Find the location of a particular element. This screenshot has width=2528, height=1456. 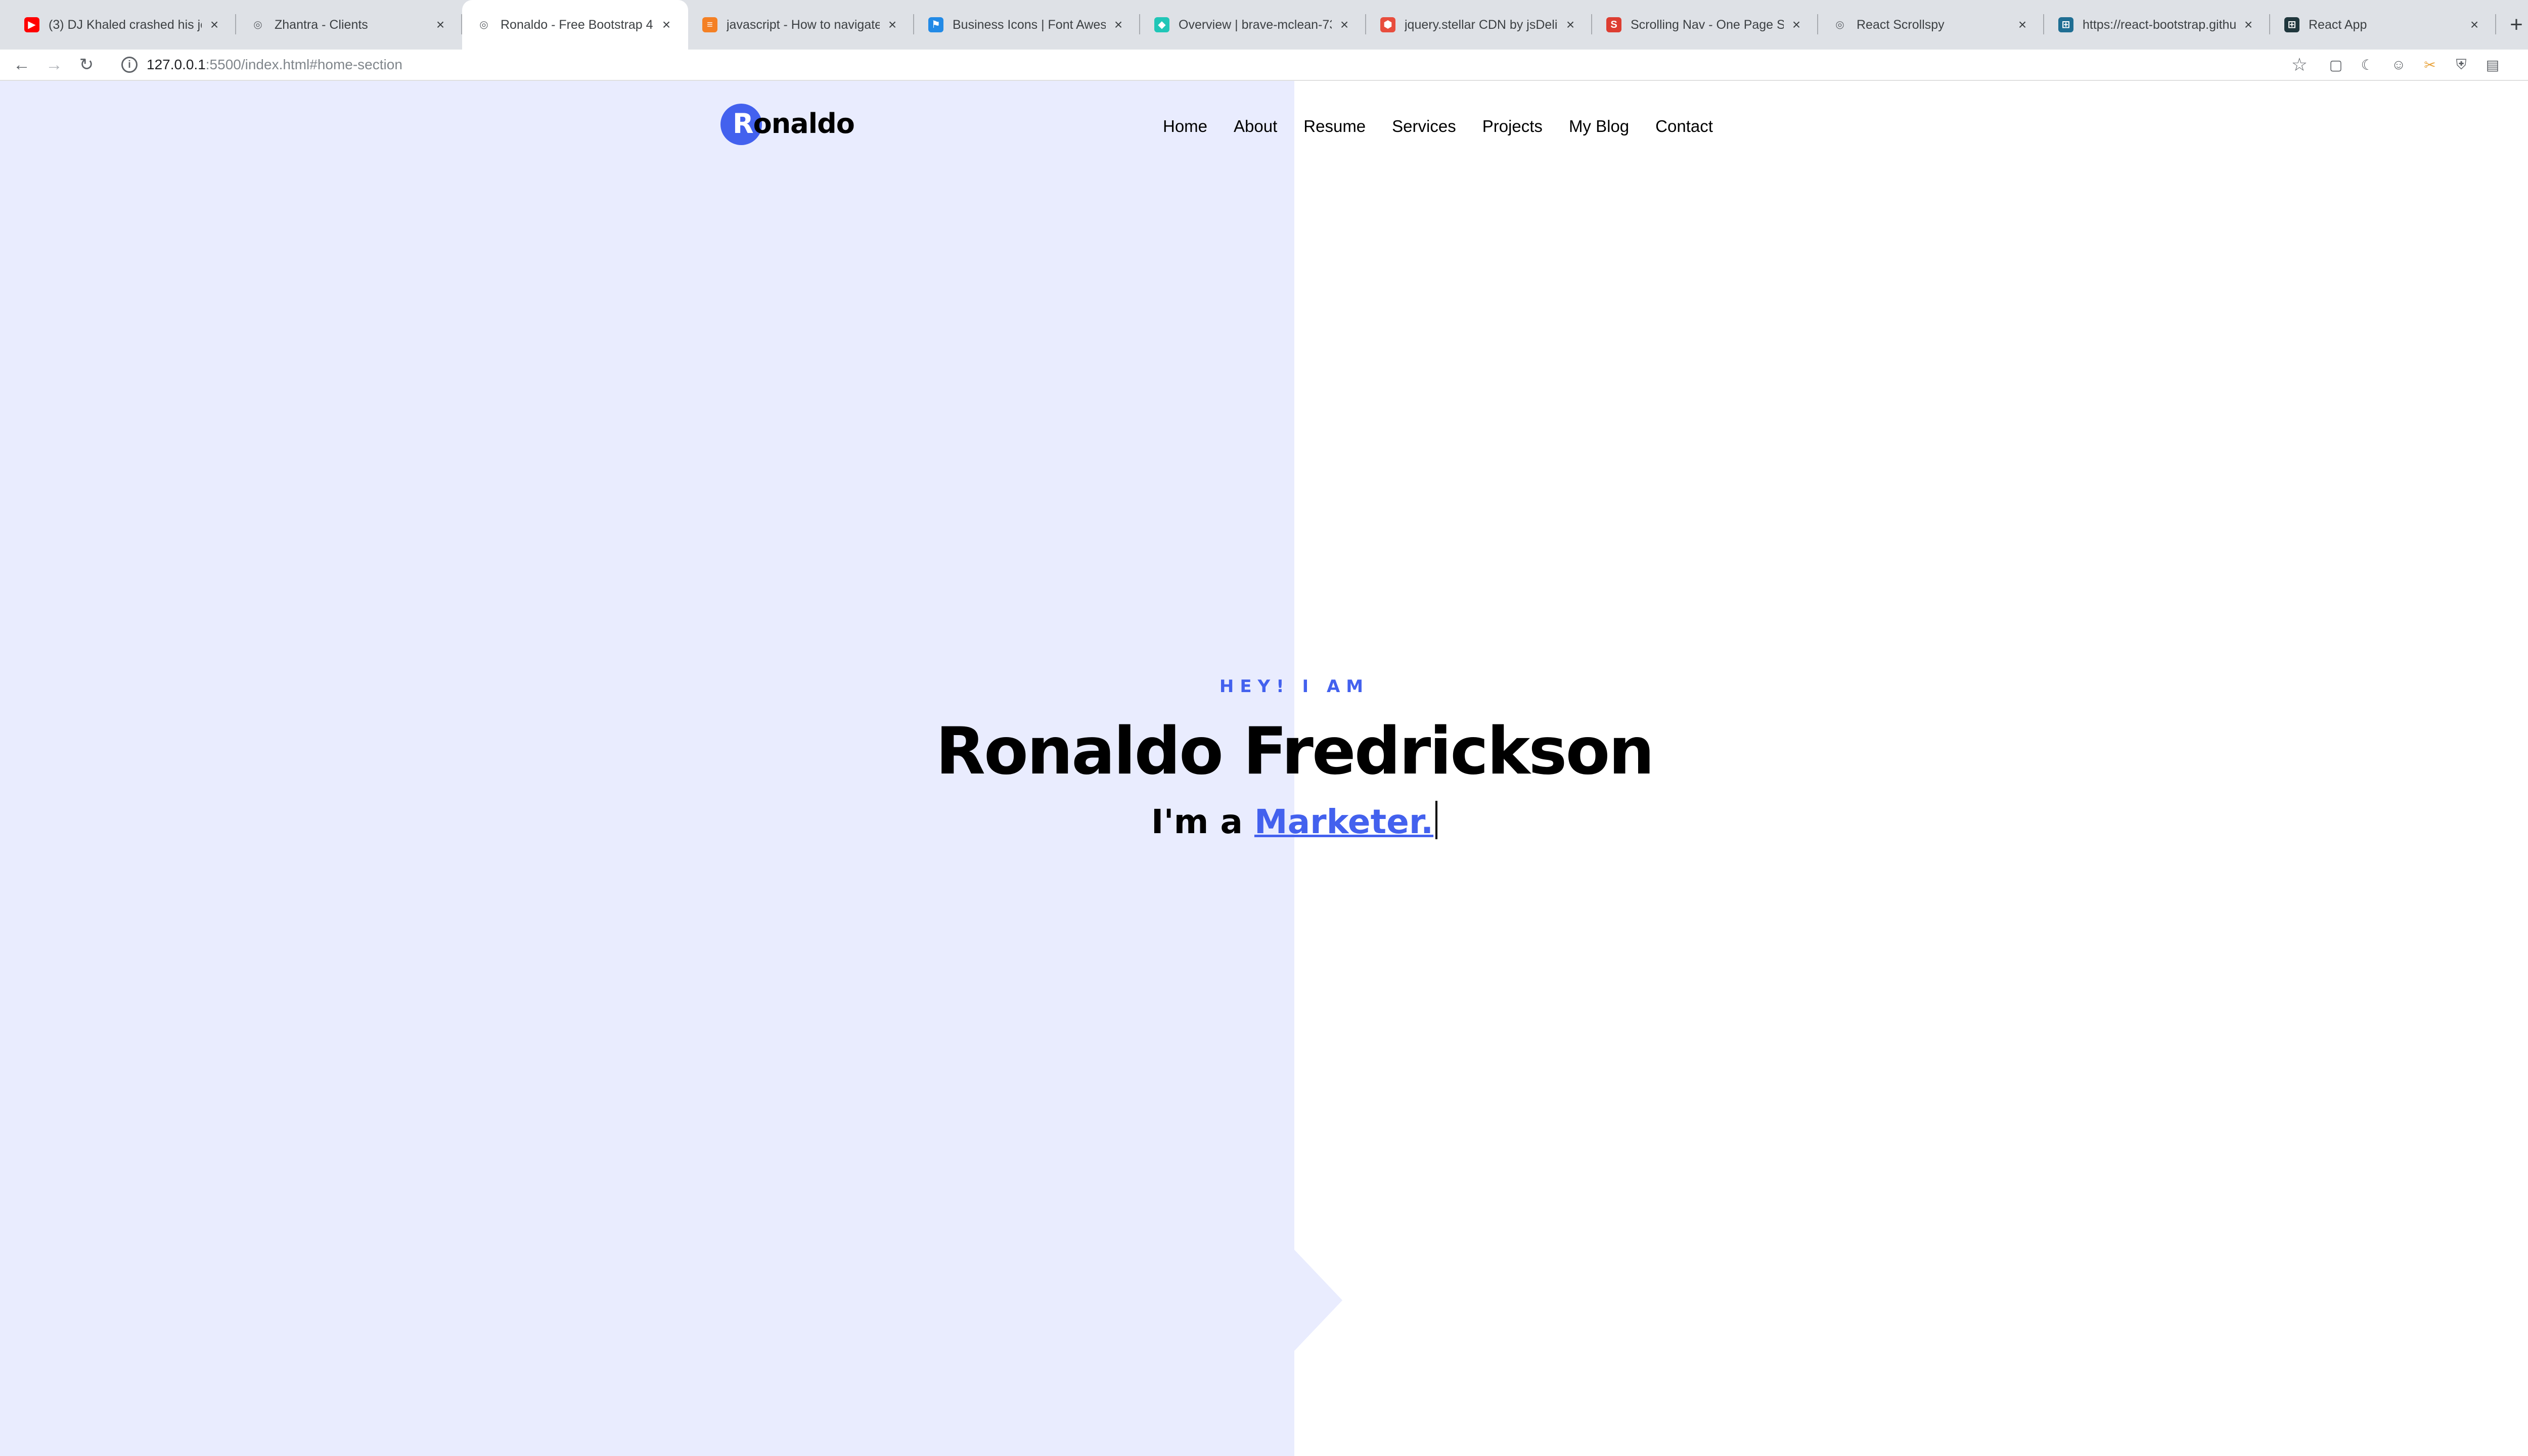

browser-tab-title: Zhantra - Clients is located at coordinates (322, 25).